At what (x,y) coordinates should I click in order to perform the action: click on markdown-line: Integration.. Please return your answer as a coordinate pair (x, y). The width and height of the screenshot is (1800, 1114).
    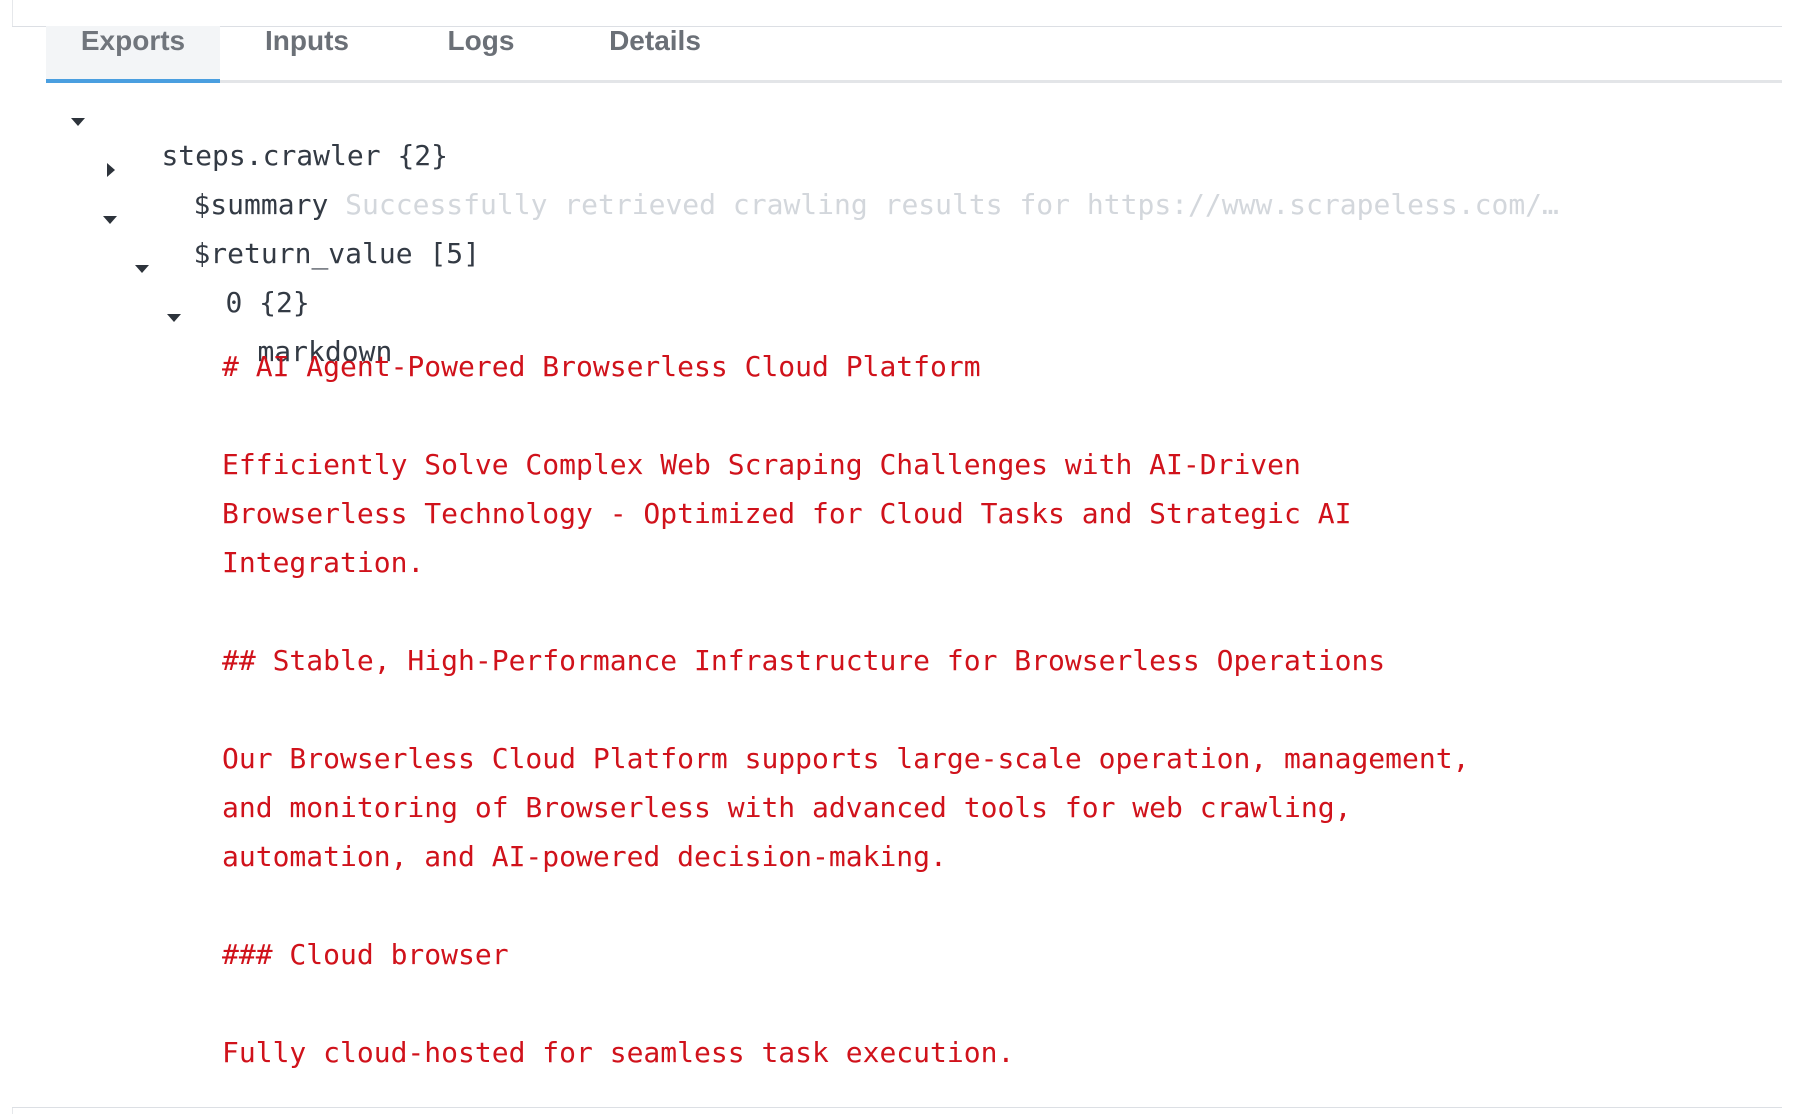
    Looking at the image, I should click on (323, 562).